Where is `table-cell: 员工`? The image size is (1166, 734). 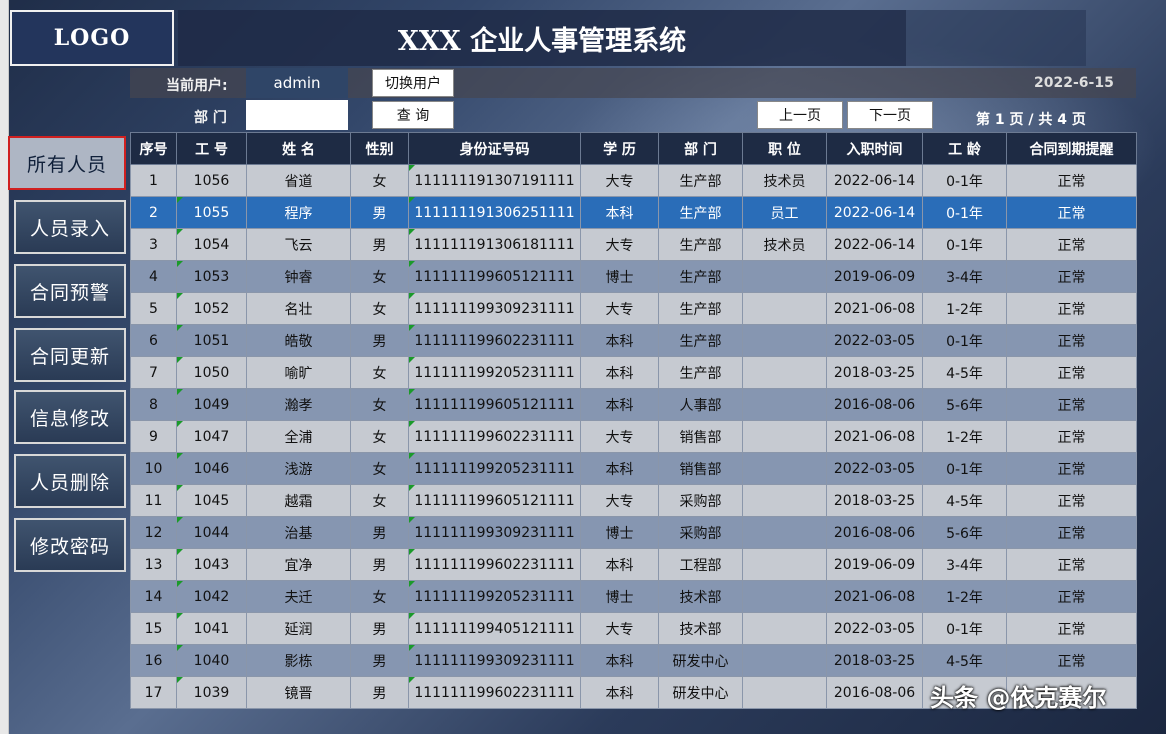
table-cell: 员工 is located at coordinates (784, 212).